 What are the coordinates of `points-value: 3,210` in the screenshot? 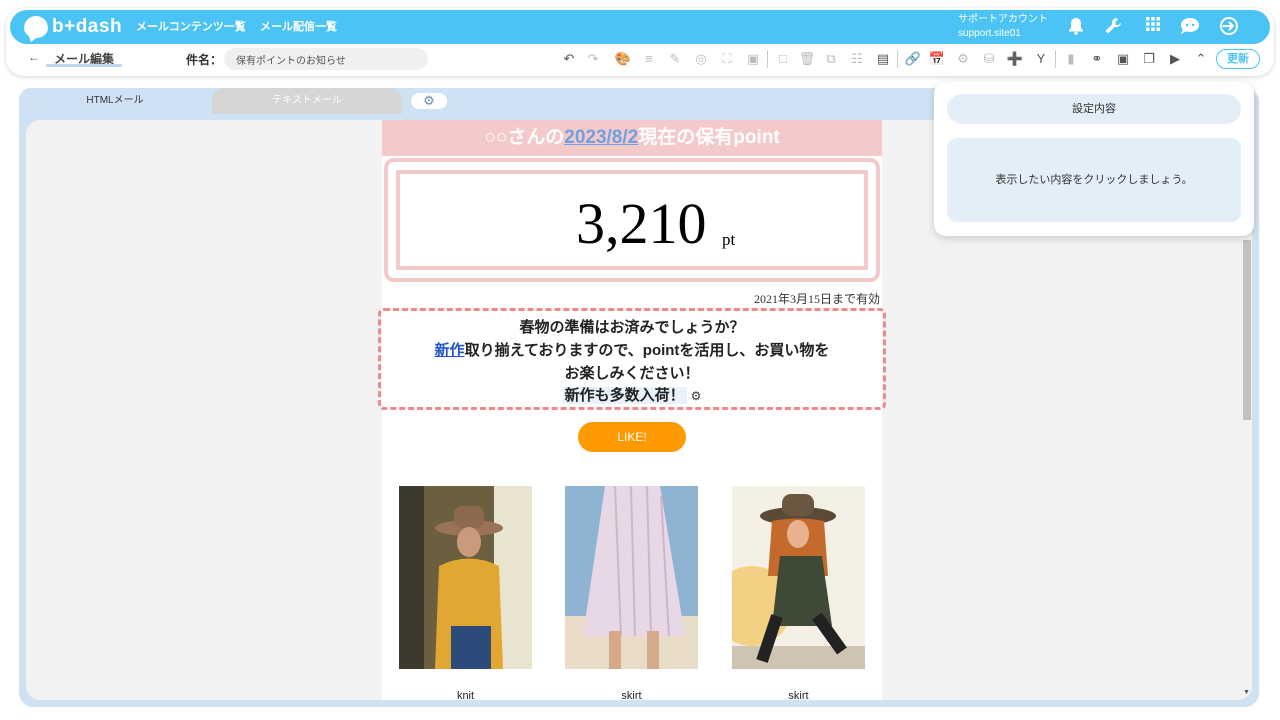 It's located at (641, 223).